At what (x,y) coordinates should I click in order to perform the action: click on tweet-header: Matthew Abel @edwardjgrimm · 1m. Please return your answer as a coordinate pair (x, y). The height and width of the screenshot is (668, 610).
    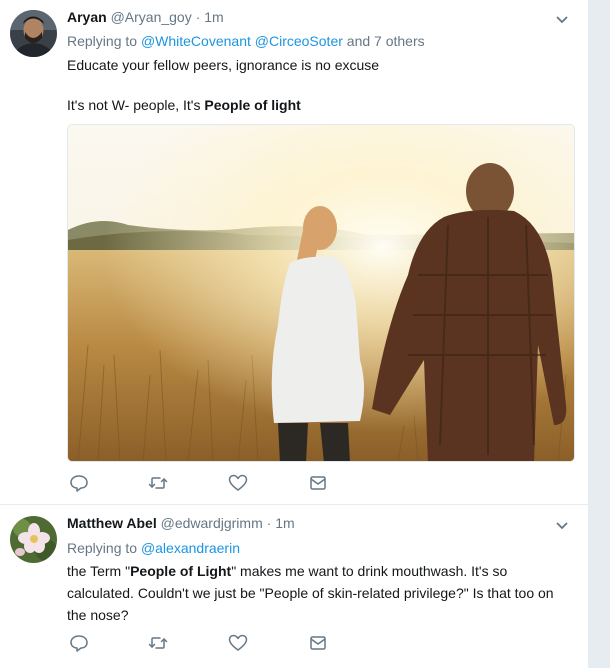
    Looking at the image, I should click on (181, 523).